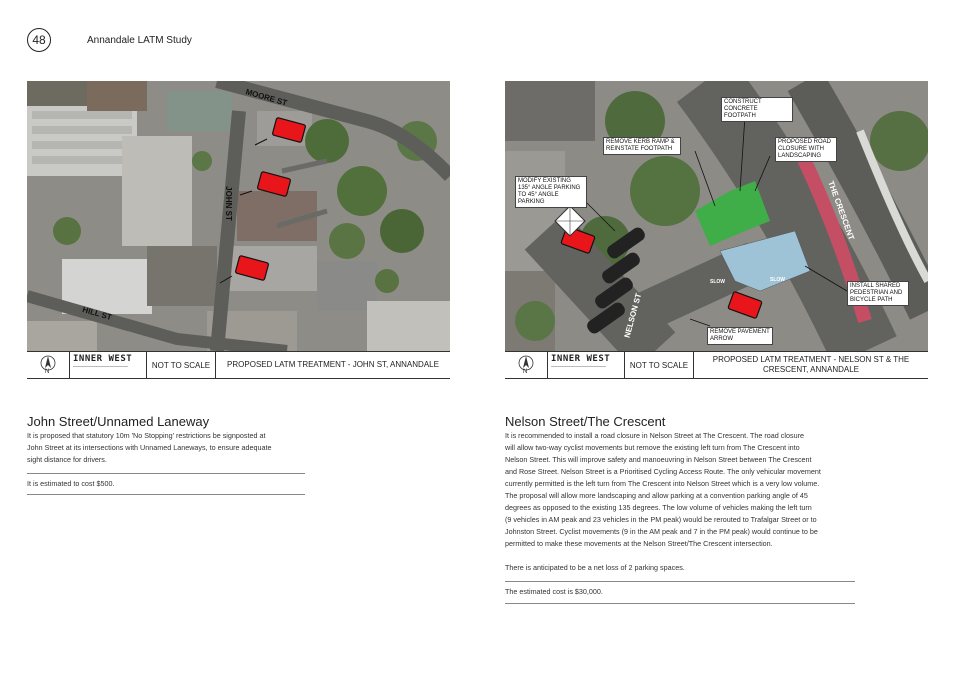 The width and height of the screenshot is (954, 675). Describe the element at coordinates (642, 146) in the screenshot. I see `callout-remove-kerb-ramp: REMOVE KERB RAMP & REINSTATE FOOTPATH` at that location.